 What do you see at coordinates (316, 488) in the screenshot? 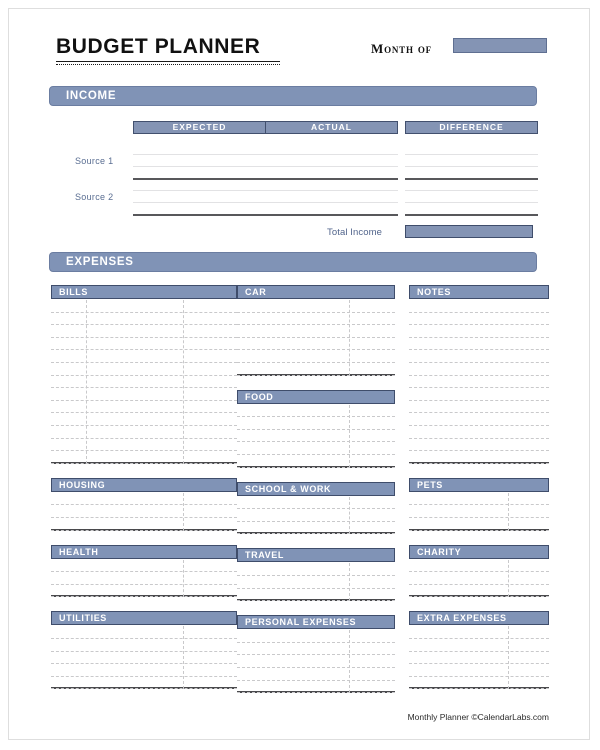
I see `expense-block-title: SCHOOL & WORK` at bounding box center [316, 488].